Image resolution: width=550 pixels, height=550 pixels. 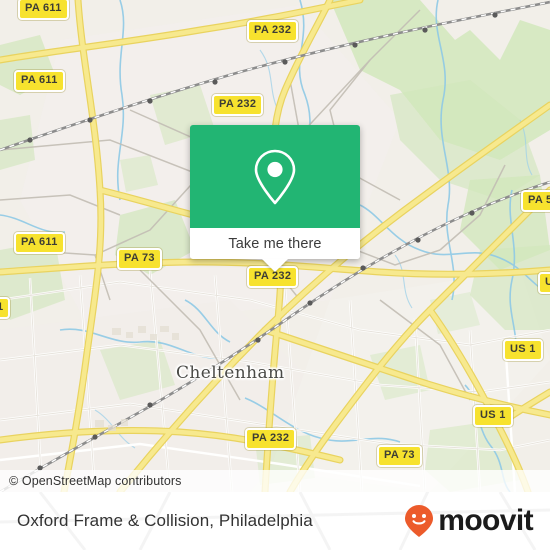 I want to click on popup-pointer-tail, so click(x=275, y=265).